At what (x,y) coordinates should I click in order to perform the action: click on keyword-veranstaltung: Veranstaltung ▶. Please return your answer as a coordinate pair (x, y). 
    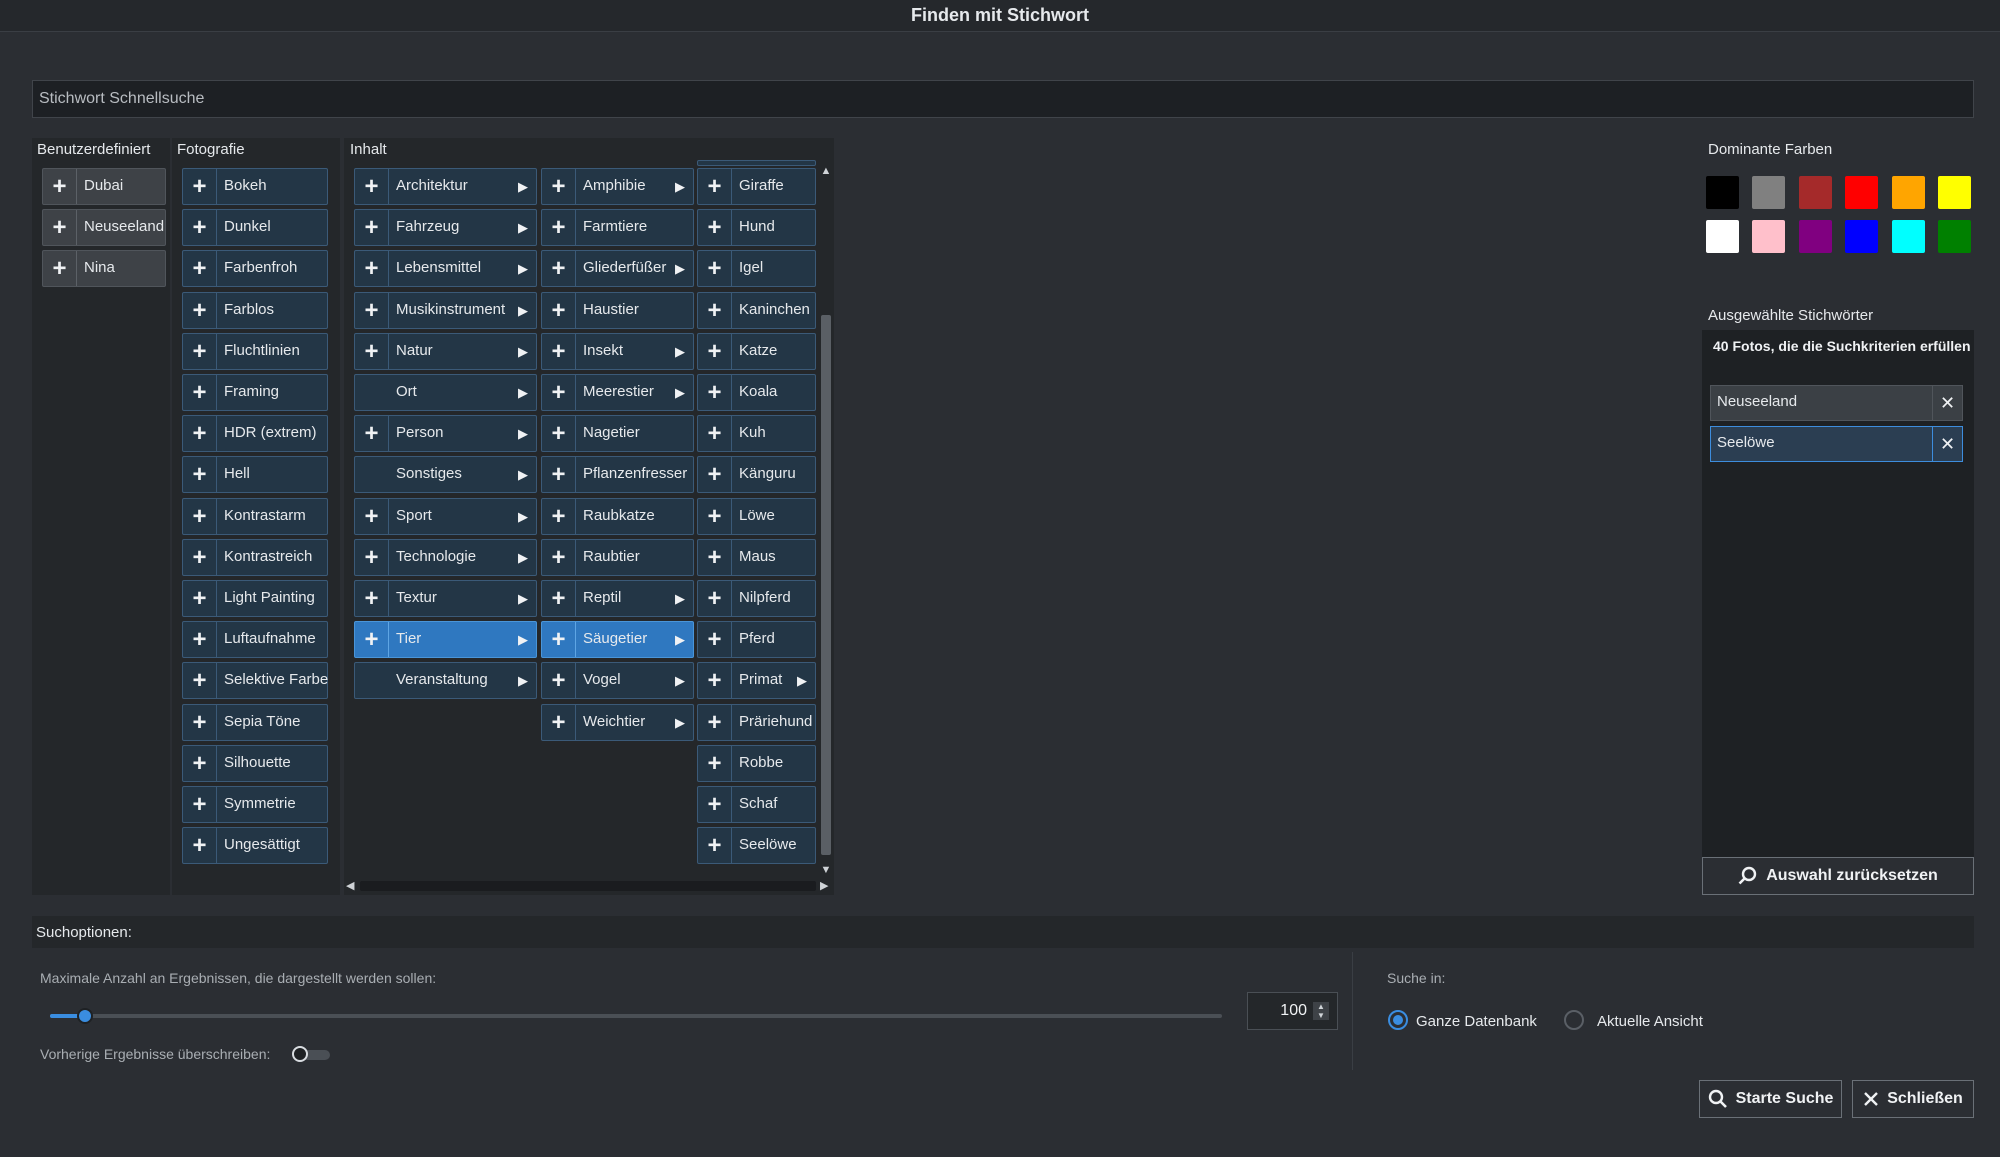
    Looking at the image, I should click on (445, 680).